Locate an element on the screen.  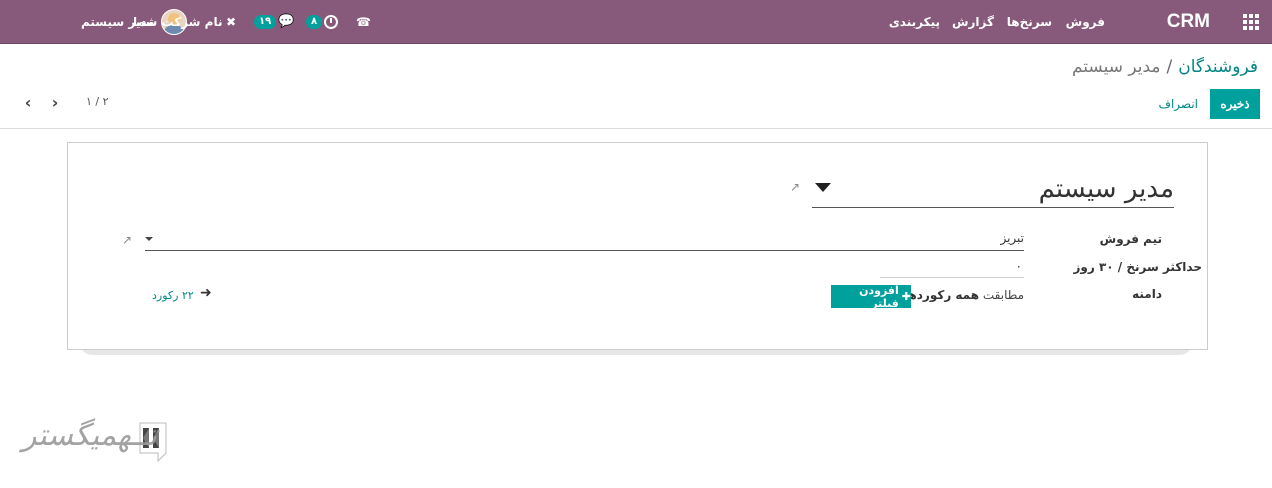
apps-grid-icon is located at coordinates (1251, 21).